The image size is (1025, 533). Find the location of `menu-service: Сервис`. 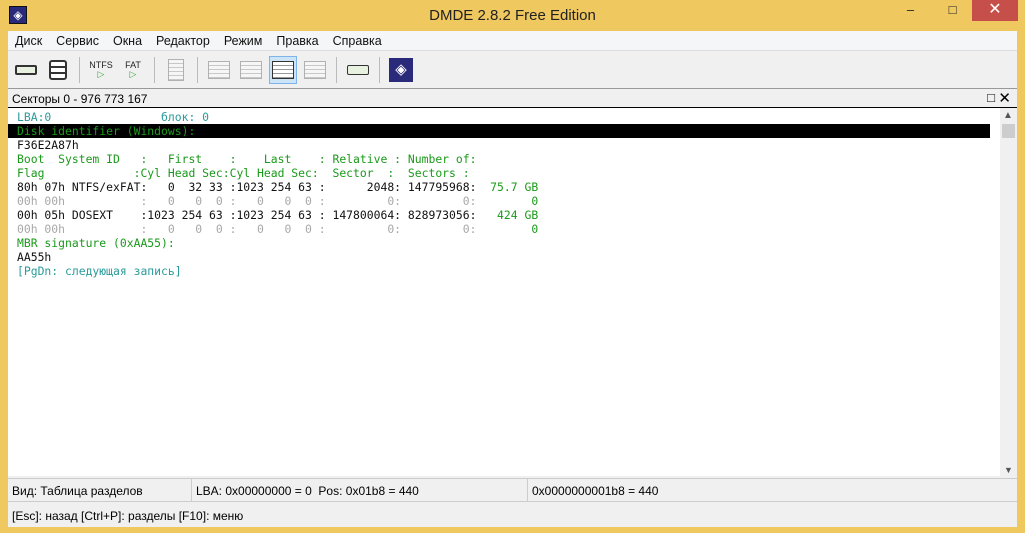

menu-service: Сервис is located at coordinates (77, 40).